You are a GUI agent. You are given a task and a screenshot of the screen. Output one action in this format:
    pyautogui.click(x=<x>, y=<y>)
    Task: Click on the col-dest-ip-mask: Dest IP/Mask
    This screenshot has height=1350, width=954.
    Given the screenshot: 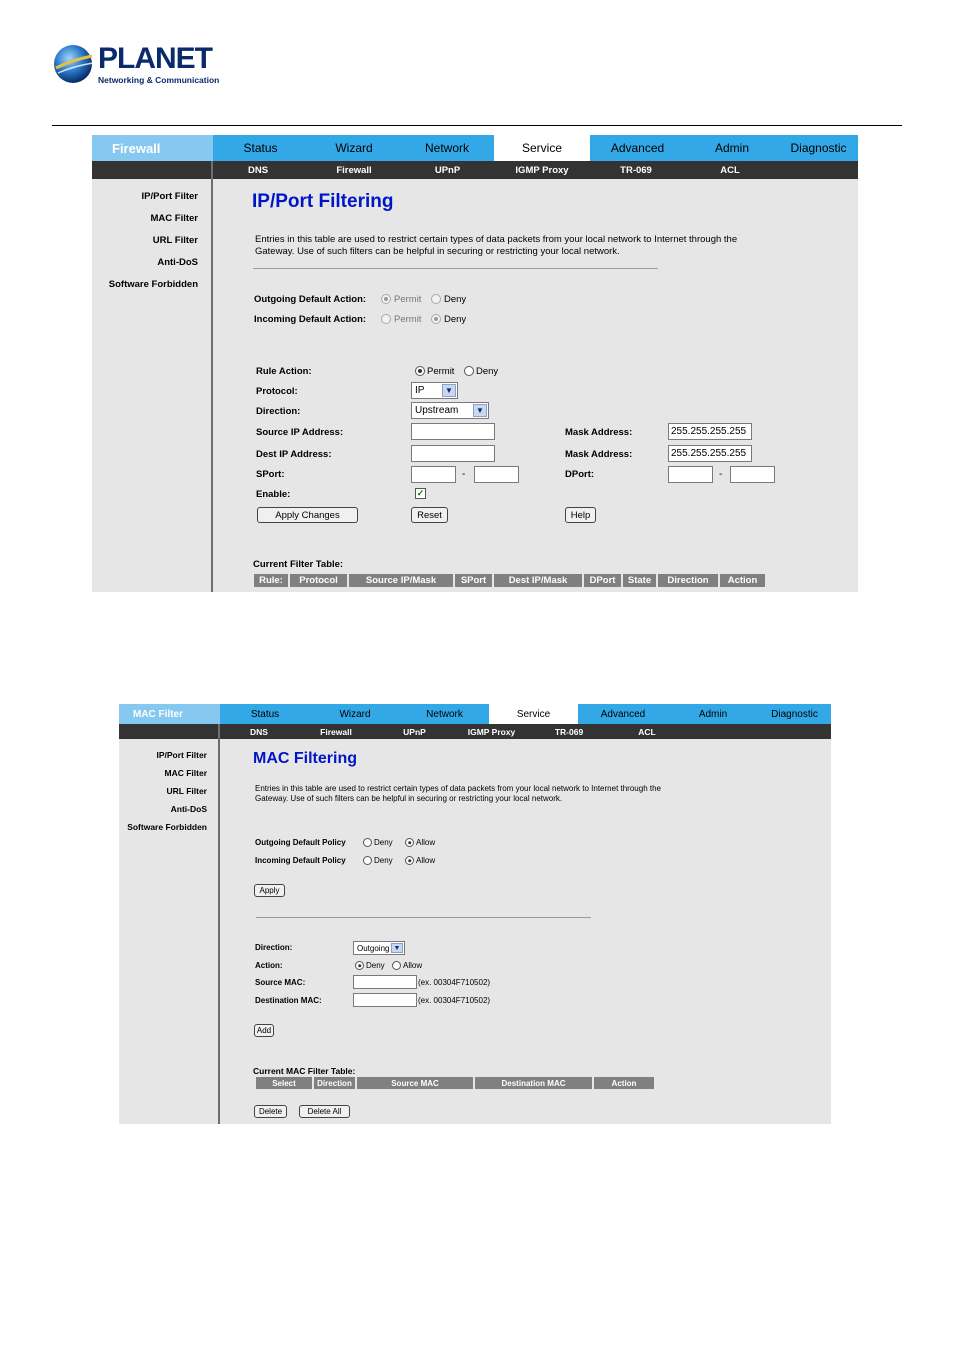 What is the action you would take?
    pyautogui.click(x=539, y=580)
    